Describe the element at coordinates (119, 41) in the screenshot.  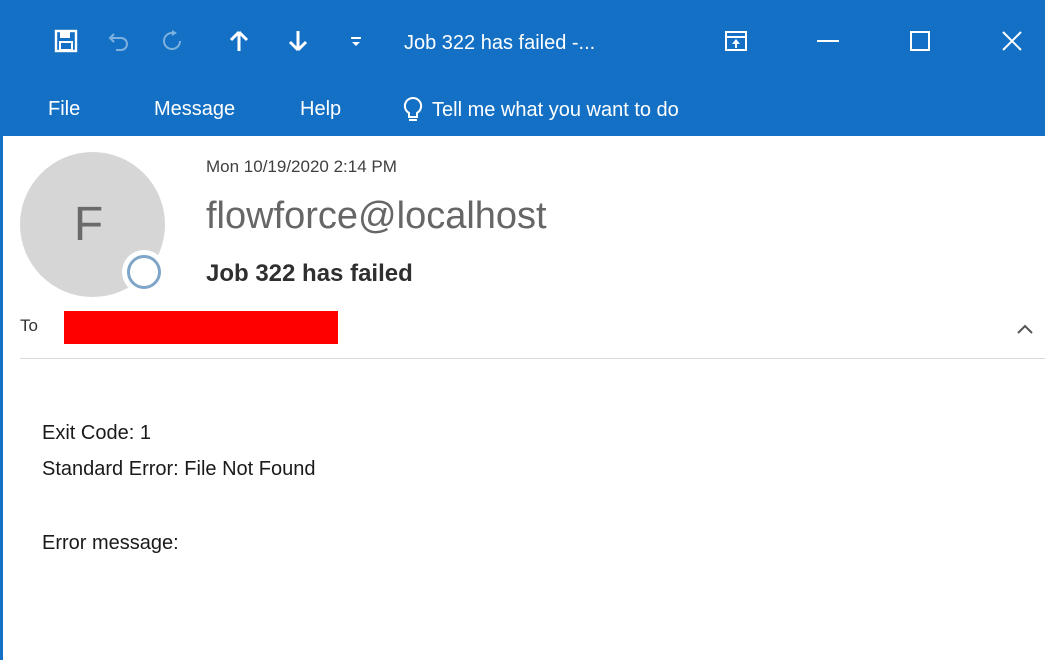
I see `undo-icon` at that location.